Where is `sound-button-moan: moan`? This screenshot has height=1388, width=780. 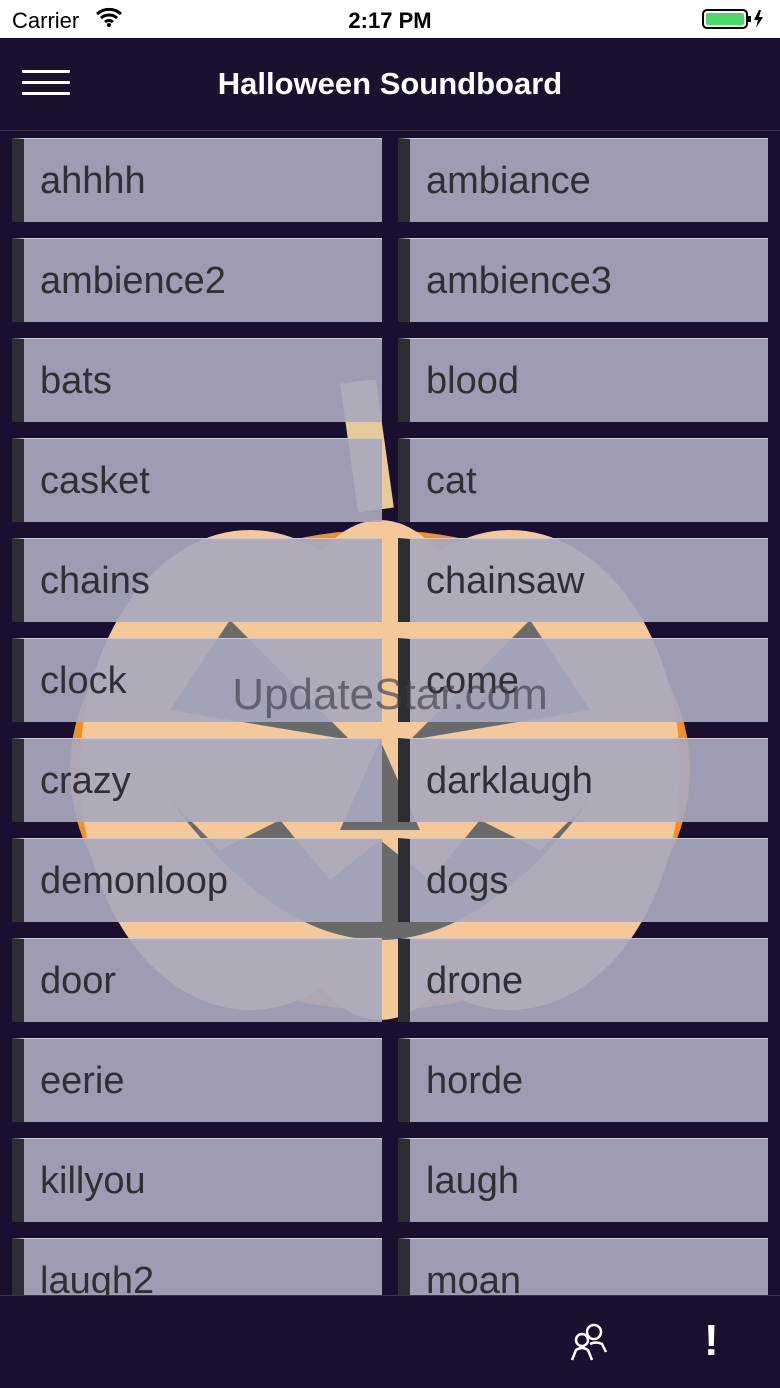
sound-button-moan: moan is located at coordinates (583, 1266).